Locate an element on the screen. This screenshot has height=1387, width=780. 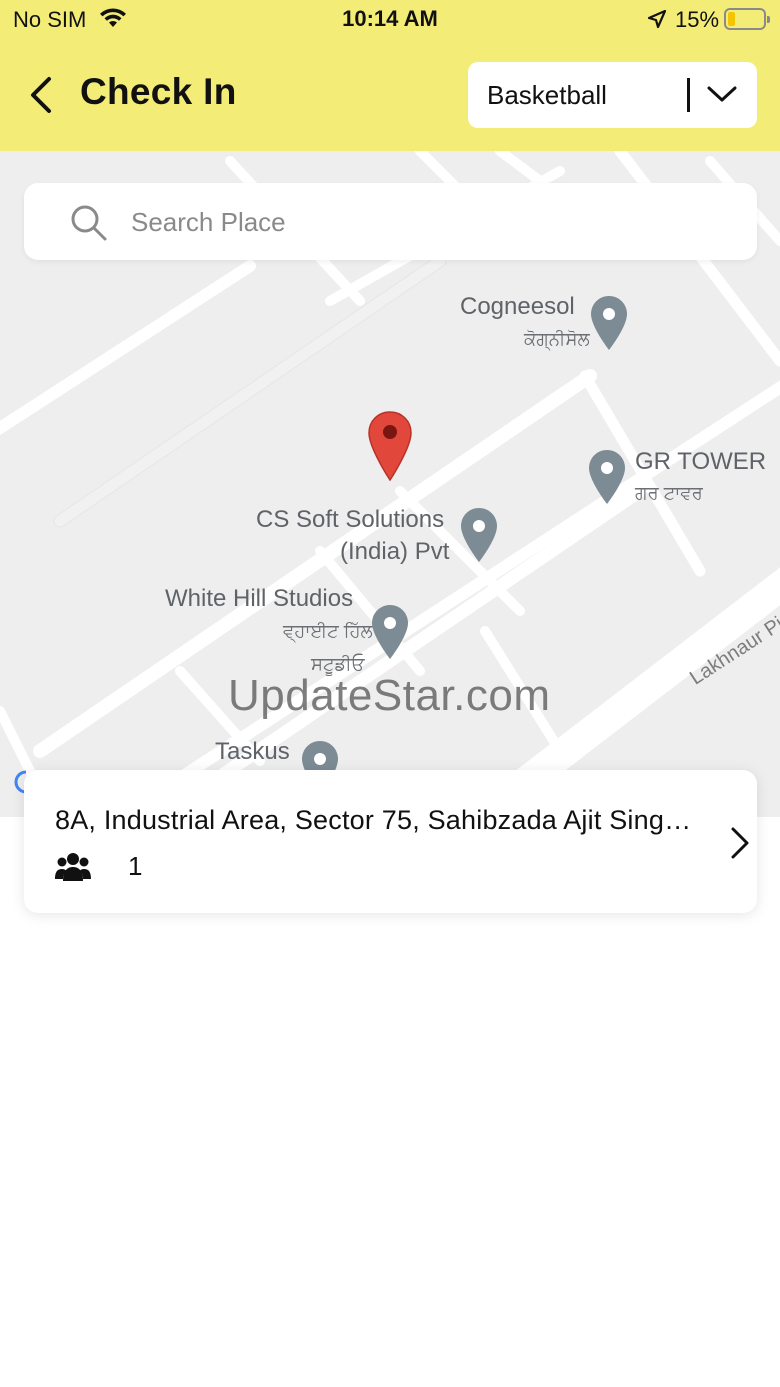
people-count: 1 is located at coordinates (135, 866).